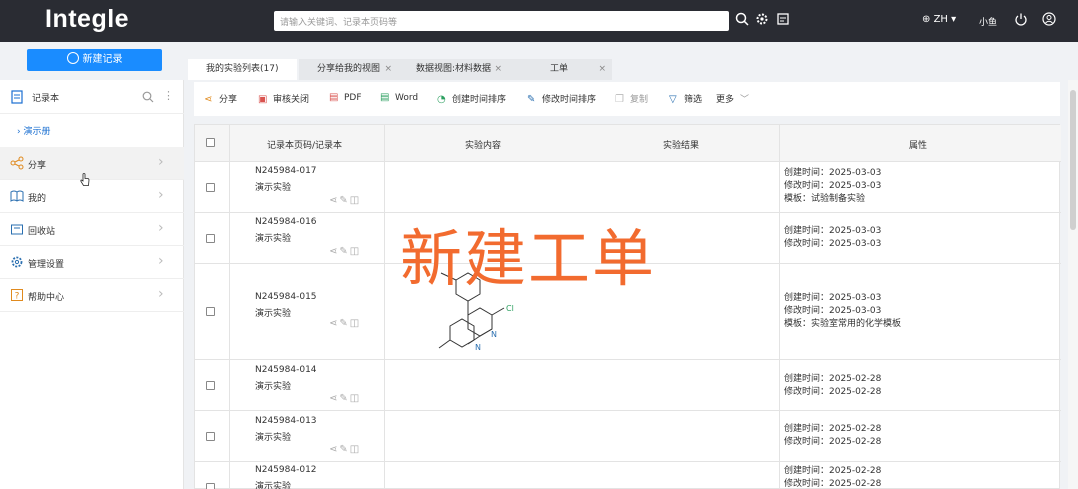 This screenshot has height=489, width=1078. Describe the element at coordinates (501, 21) in the screenshot. I see `search-input: 请输入关键词、记录本页码等` at that location.